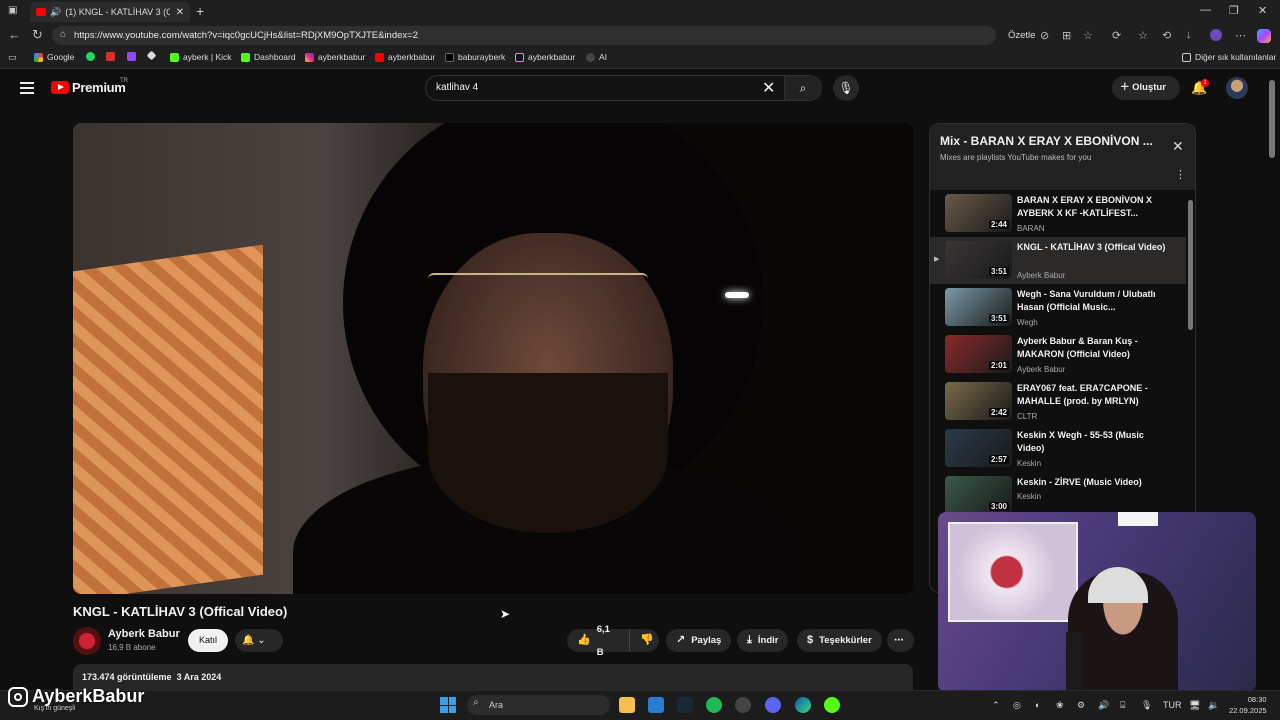  What do you see at coordinates (1092, 247) in the screenshot?
I see `playlist-item-title: KNGL - KATLİHAV 3 (Offical Video)` at bounding box center [1092, 247].